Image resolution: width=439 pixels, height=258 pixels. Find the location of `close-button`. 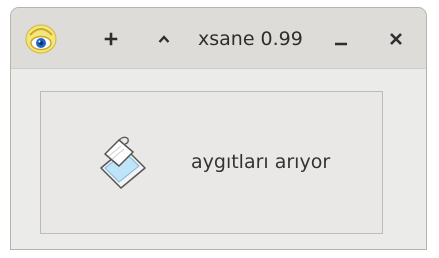

close-button is located at coordinates (396, 39).